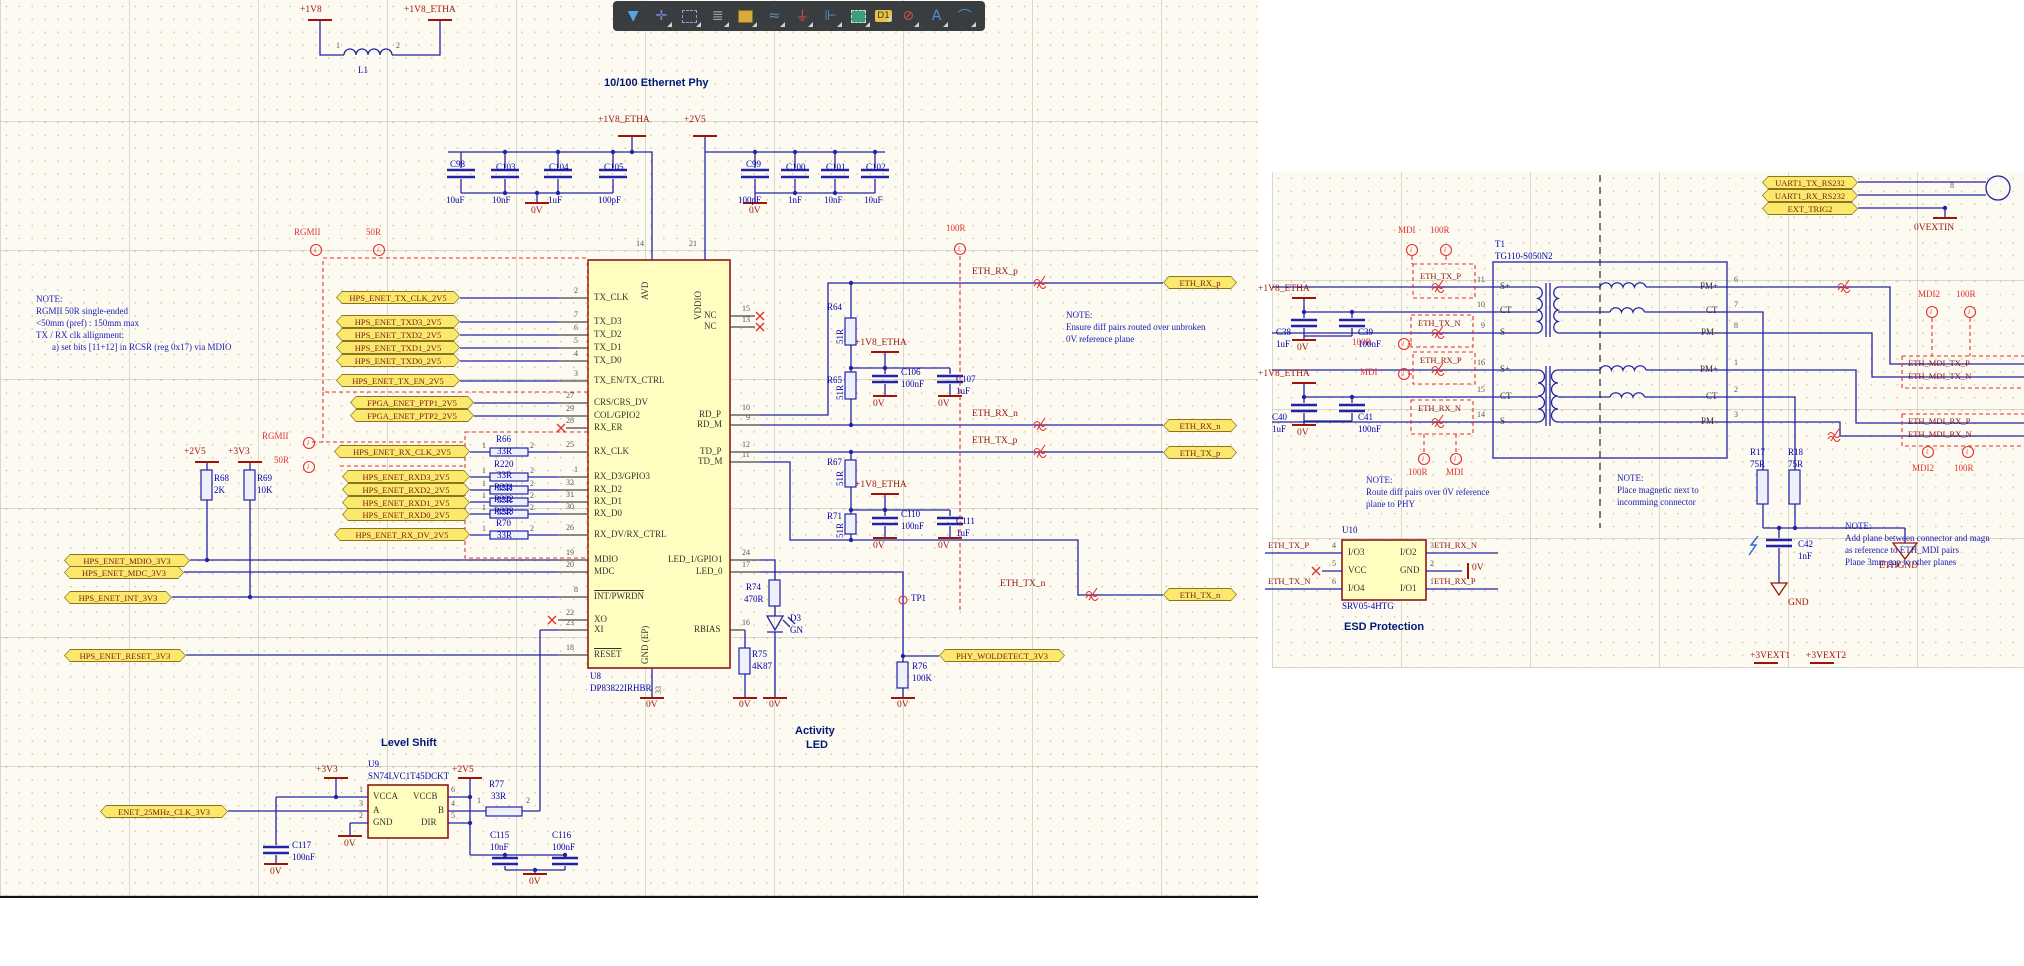 Image resolution: width=2024 pixels, height=966 pixels. Describe the element at coordinates (1368, 606) in the screenshot. I see `label-srv05-4htg: SRV05-4HTG` at that location.